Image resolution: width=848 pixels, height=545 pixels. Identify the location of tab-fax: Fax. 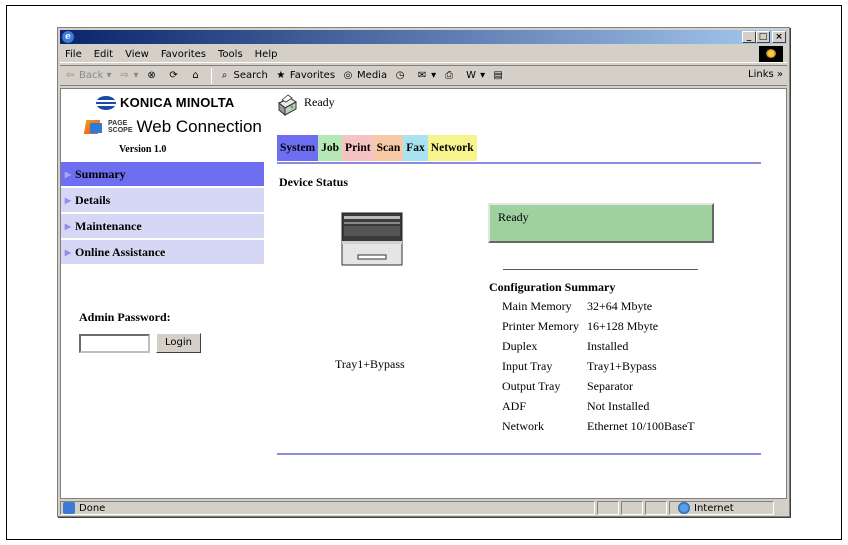
(415, 148).